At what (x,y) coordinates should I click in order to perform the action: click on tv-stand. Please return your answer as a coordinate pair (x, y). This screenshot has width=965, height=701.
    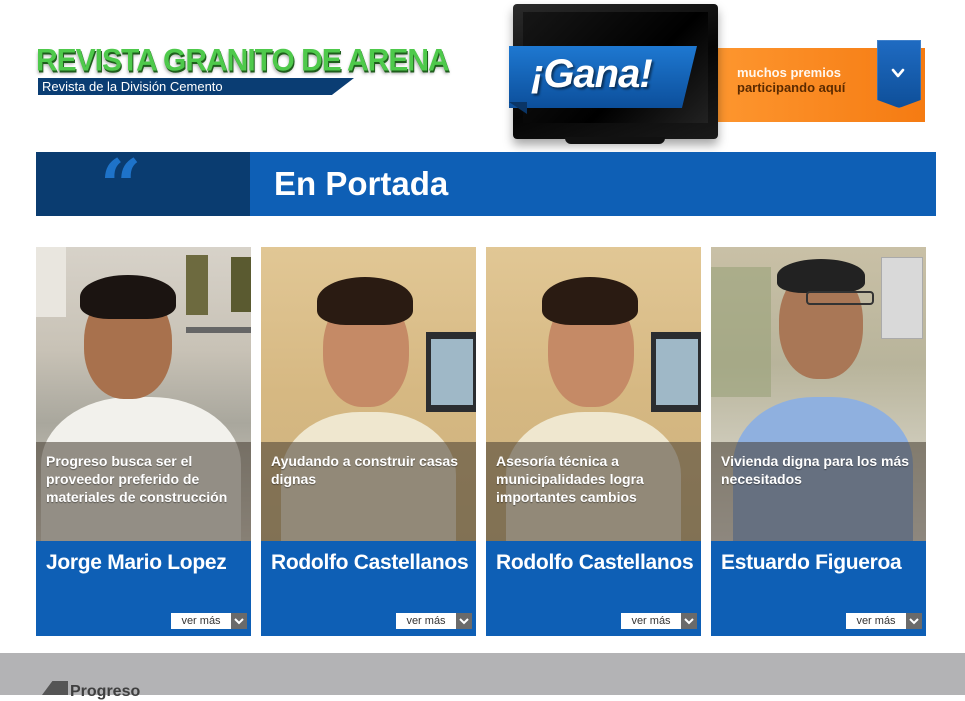
    Looking at the image, I should click on (615, 140).